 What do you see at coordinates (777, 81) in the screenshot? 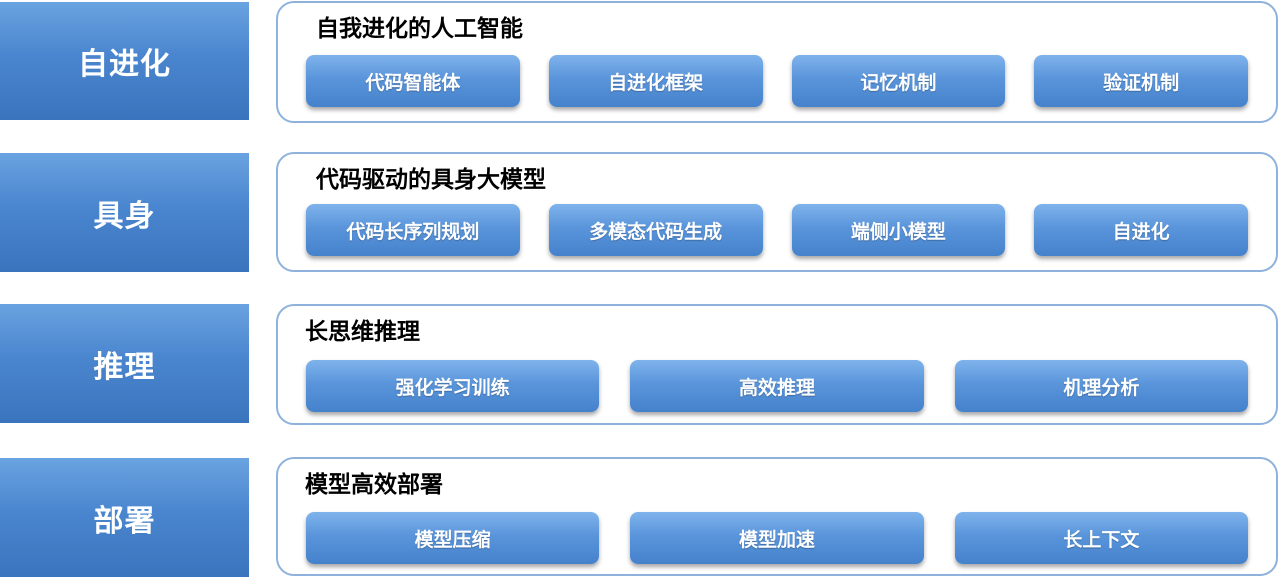
I see `chip-group: 代码智能体 自进化框架 记忆机制 验证机制` at bounding box center [777, 81].